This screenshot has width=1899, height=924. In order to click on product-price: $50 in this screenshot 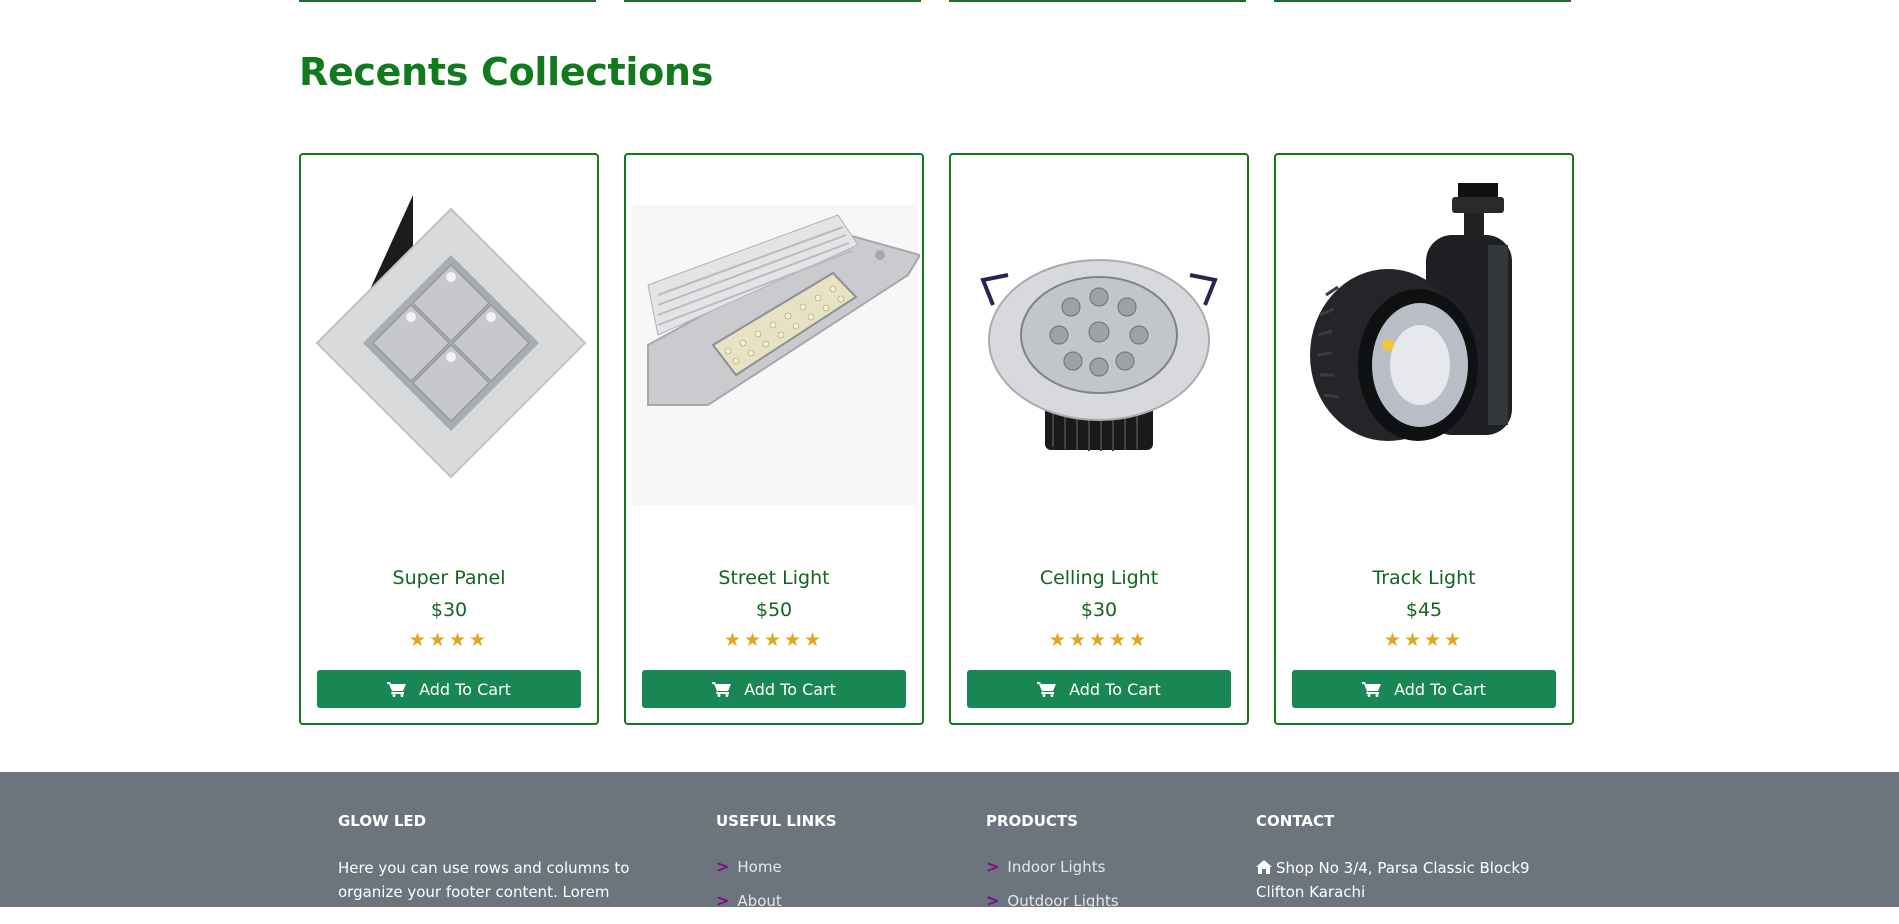, I will do `click(774, 610)`.